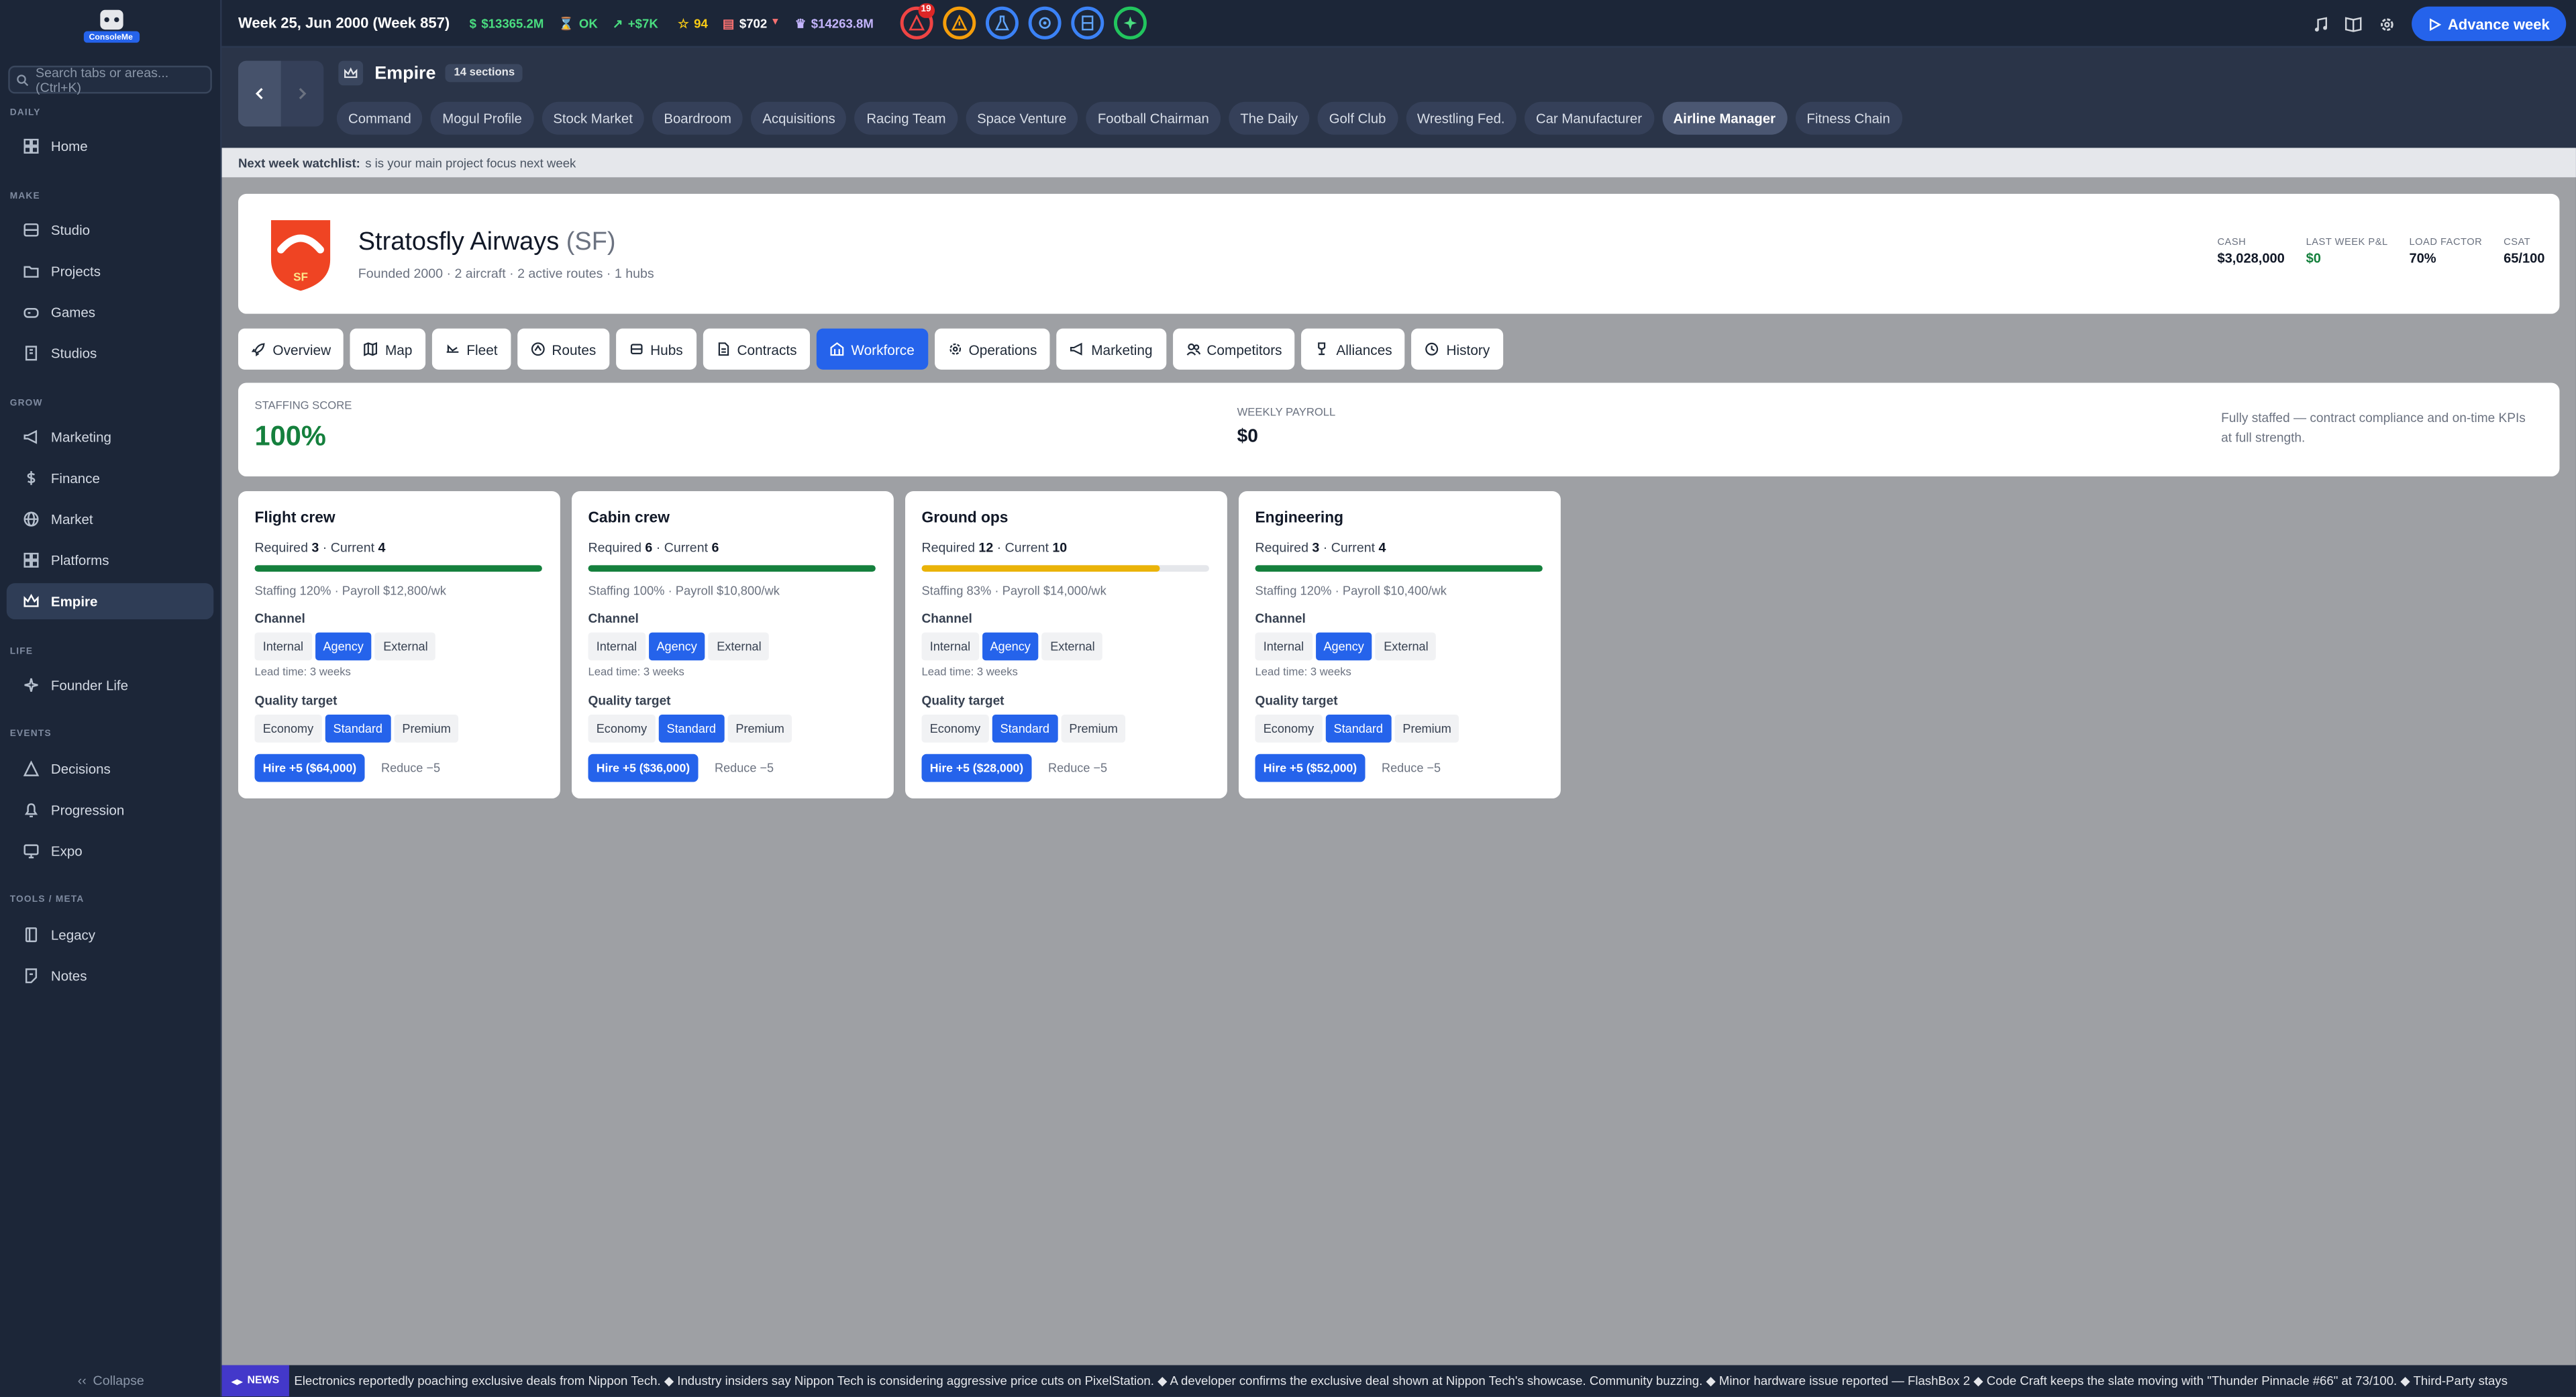 This screenshot has width=2576, height=1397. What do you see at coordinates (291, 349) in the screenshot?
I see `subtab-overview: Overview` at bounding box center [291, 349].